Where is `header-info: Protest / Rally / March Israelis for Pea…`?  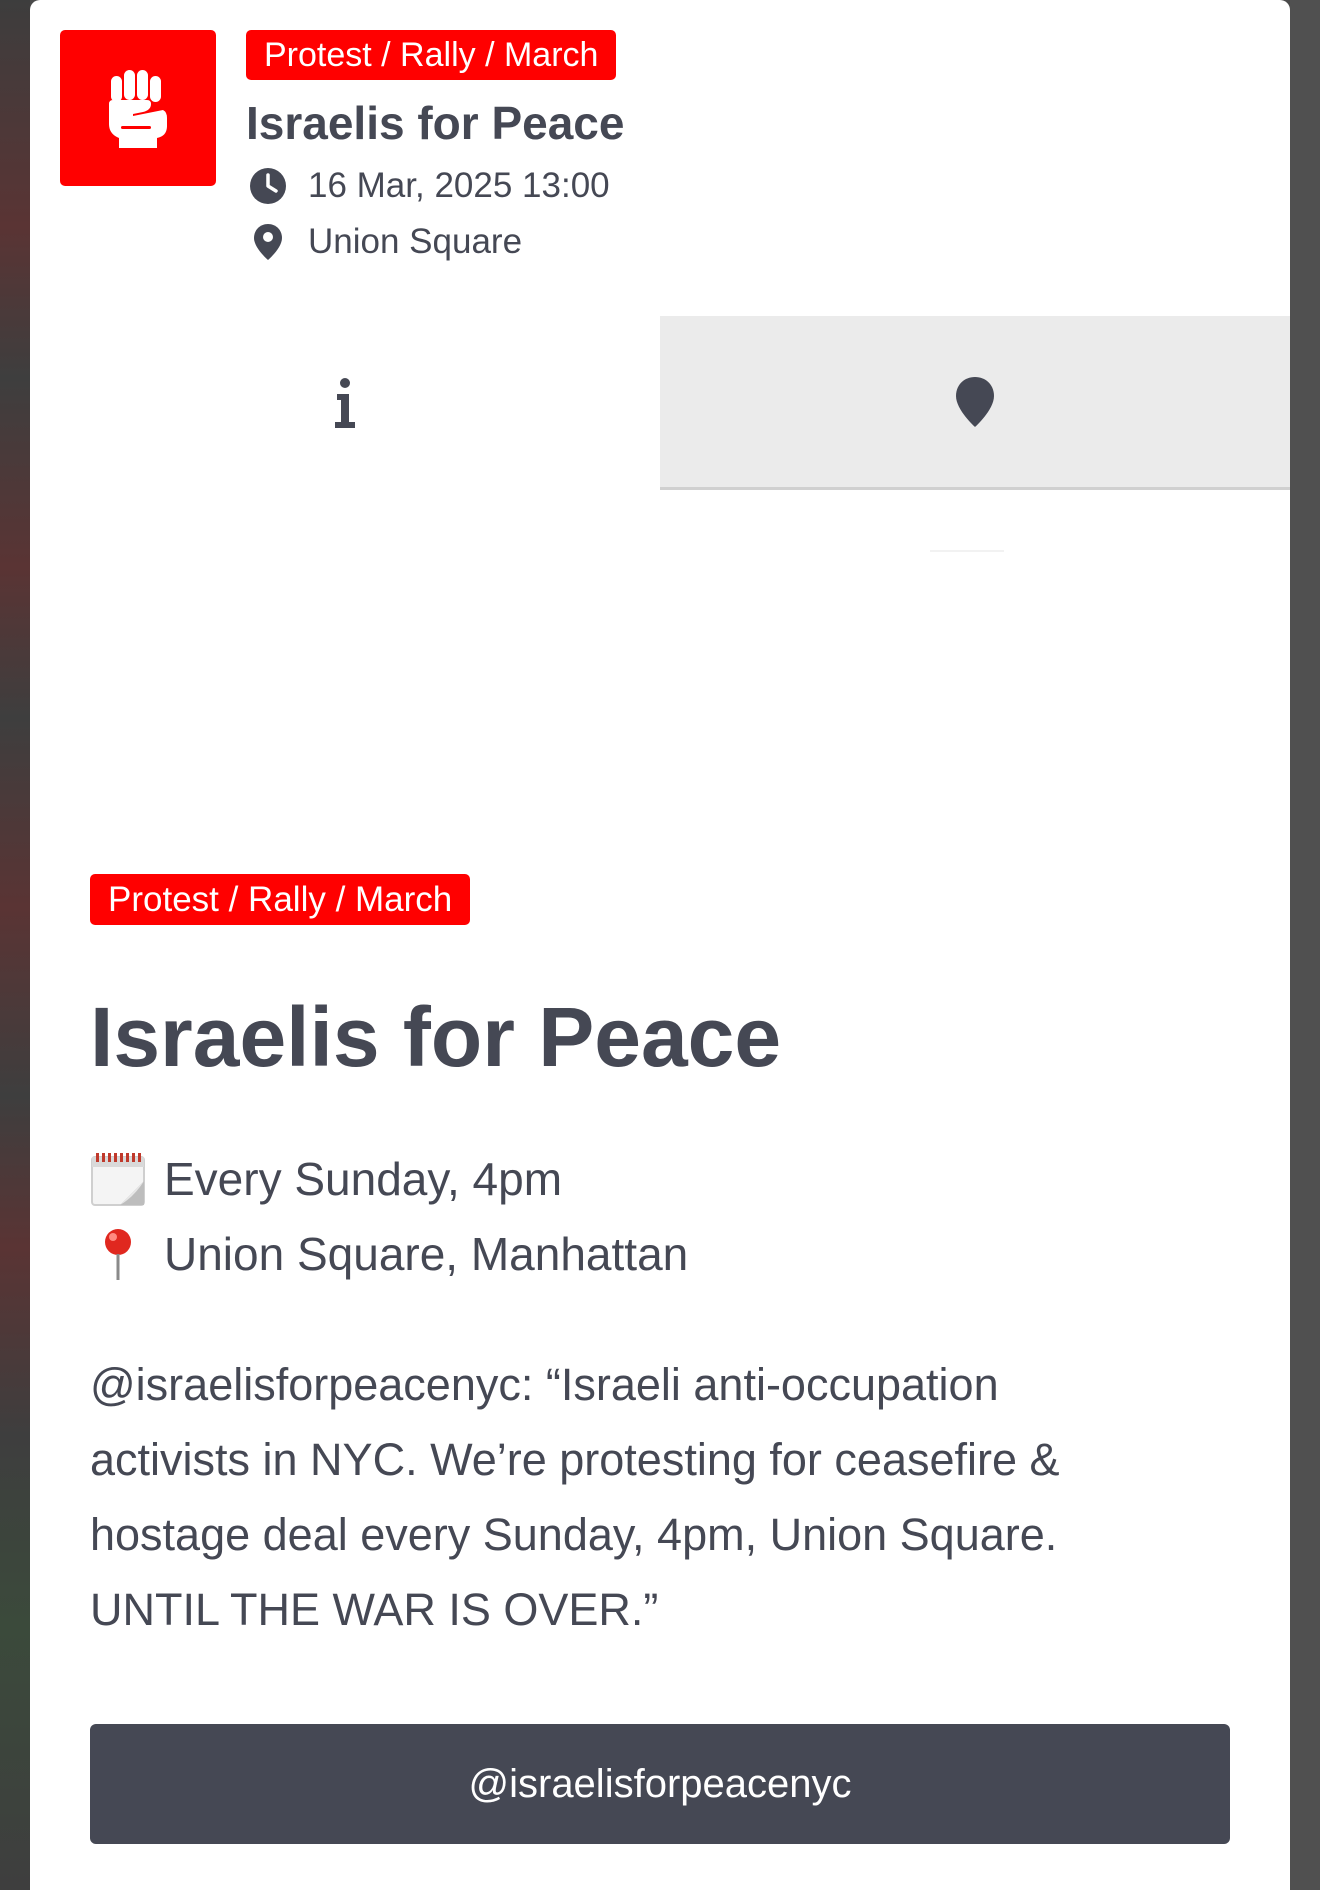 header-info: Protest / Rally / March Israelis for Pea… is located at coordinates (435, 147).